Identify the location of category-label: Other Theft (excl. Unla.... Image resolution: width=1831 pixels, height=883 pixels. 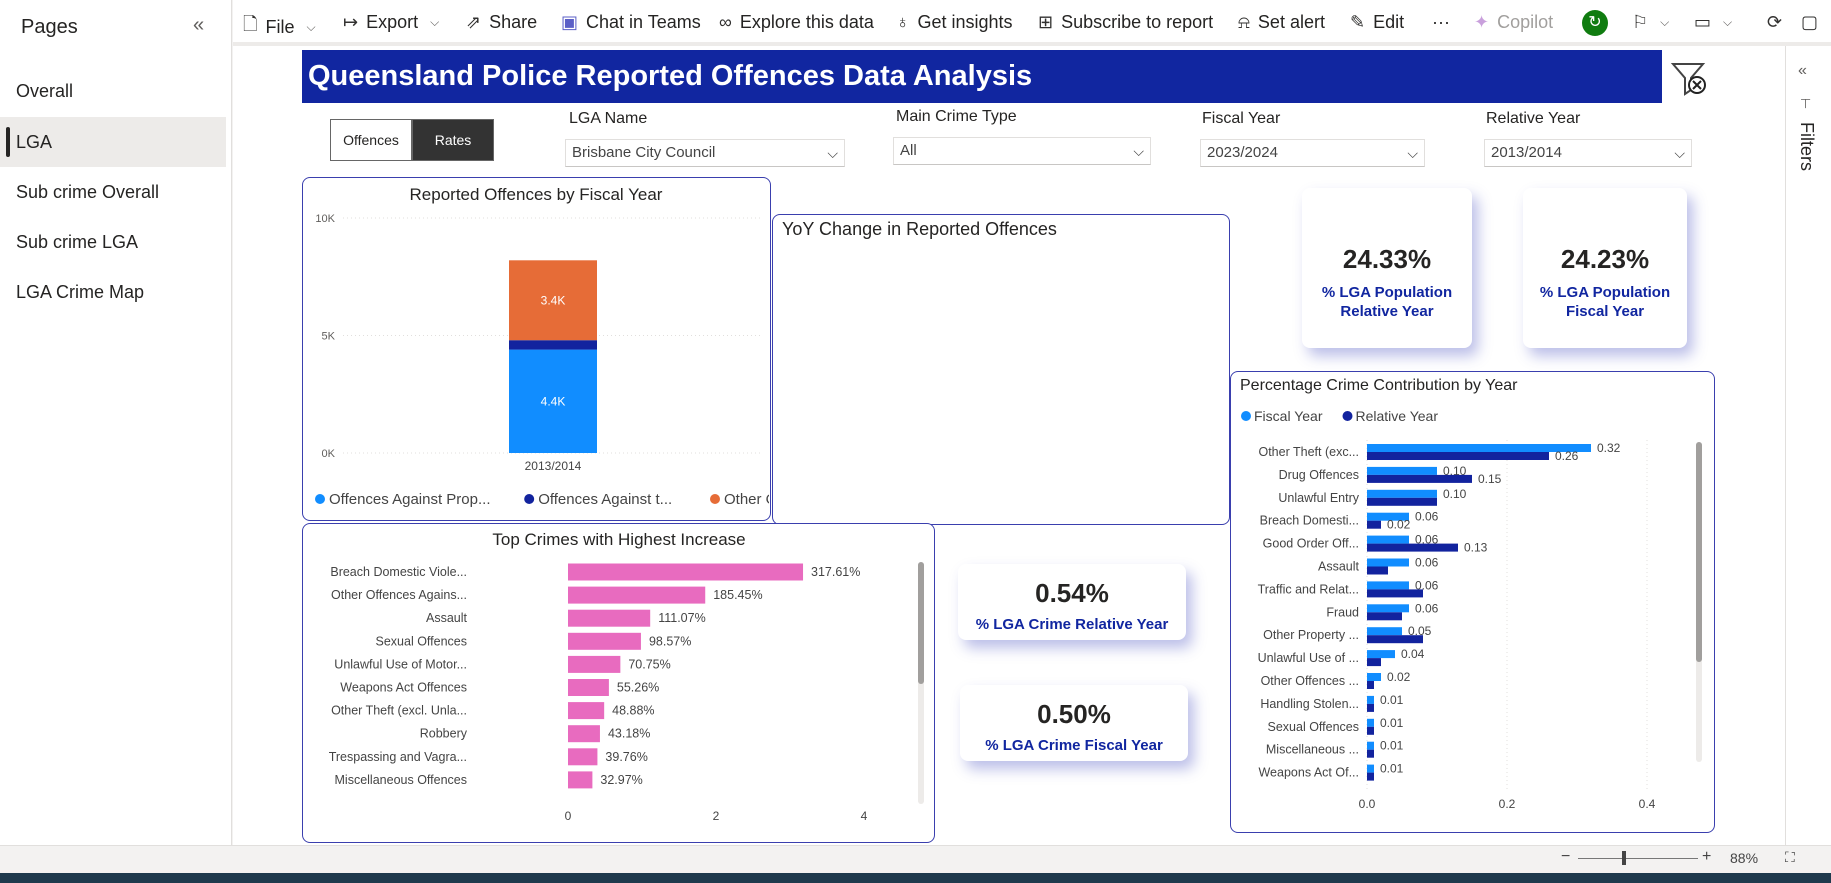
(399, 711).